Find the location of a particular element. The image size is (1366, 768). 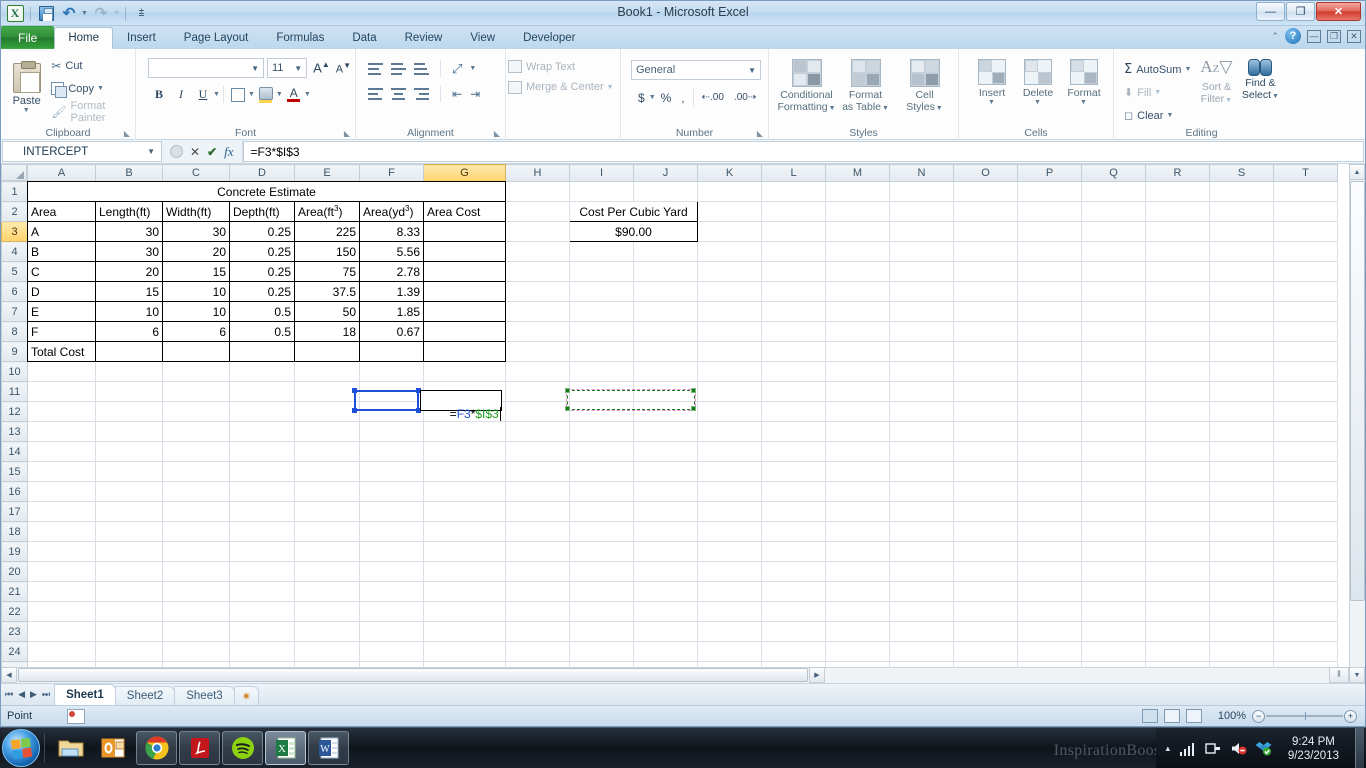

cell-T8 is located at coordinates (1305, 331).